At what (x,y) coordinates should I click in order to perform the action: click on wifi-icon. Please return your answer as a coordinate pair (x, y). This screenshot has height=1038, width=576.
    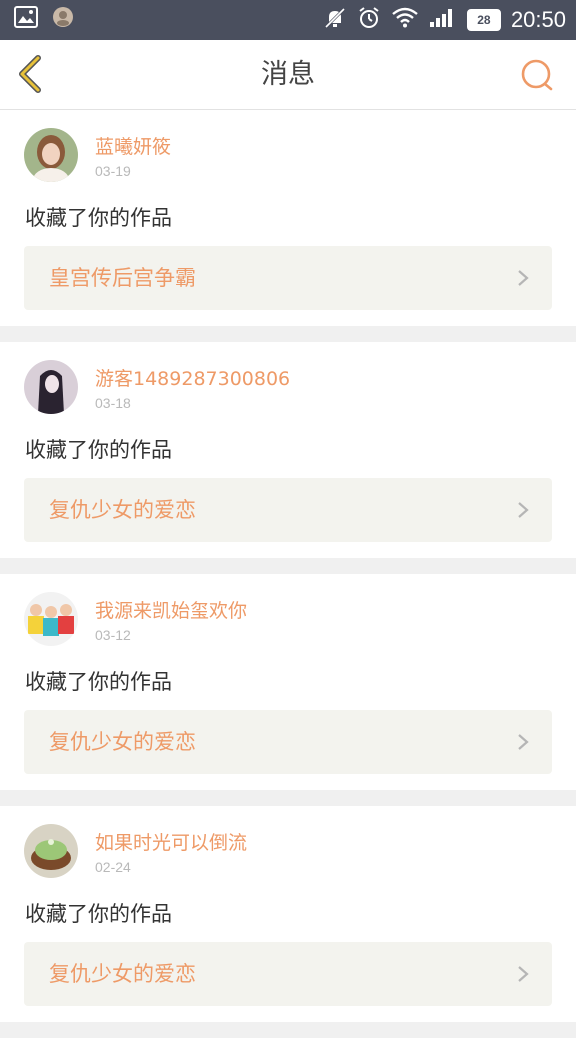
    Looking at the image, I should click on (405, 20).